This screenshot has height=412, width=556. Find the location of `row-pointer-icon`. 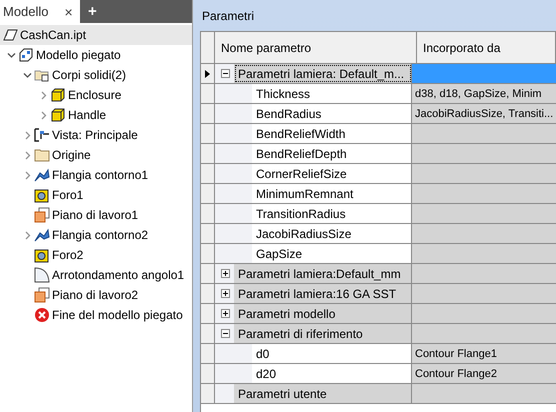

row-pointer-icon is located at coordinates (207, 74).